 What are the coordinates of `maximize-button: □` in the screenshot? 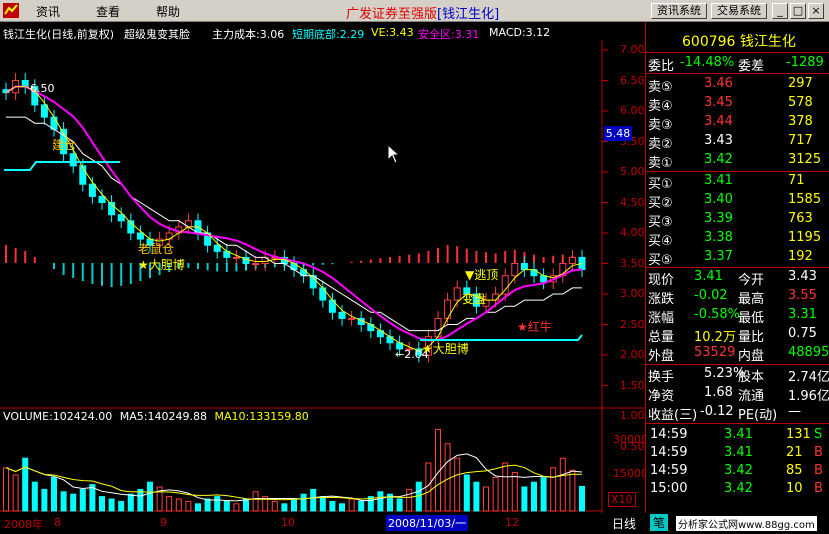 It's located at (798, 11).